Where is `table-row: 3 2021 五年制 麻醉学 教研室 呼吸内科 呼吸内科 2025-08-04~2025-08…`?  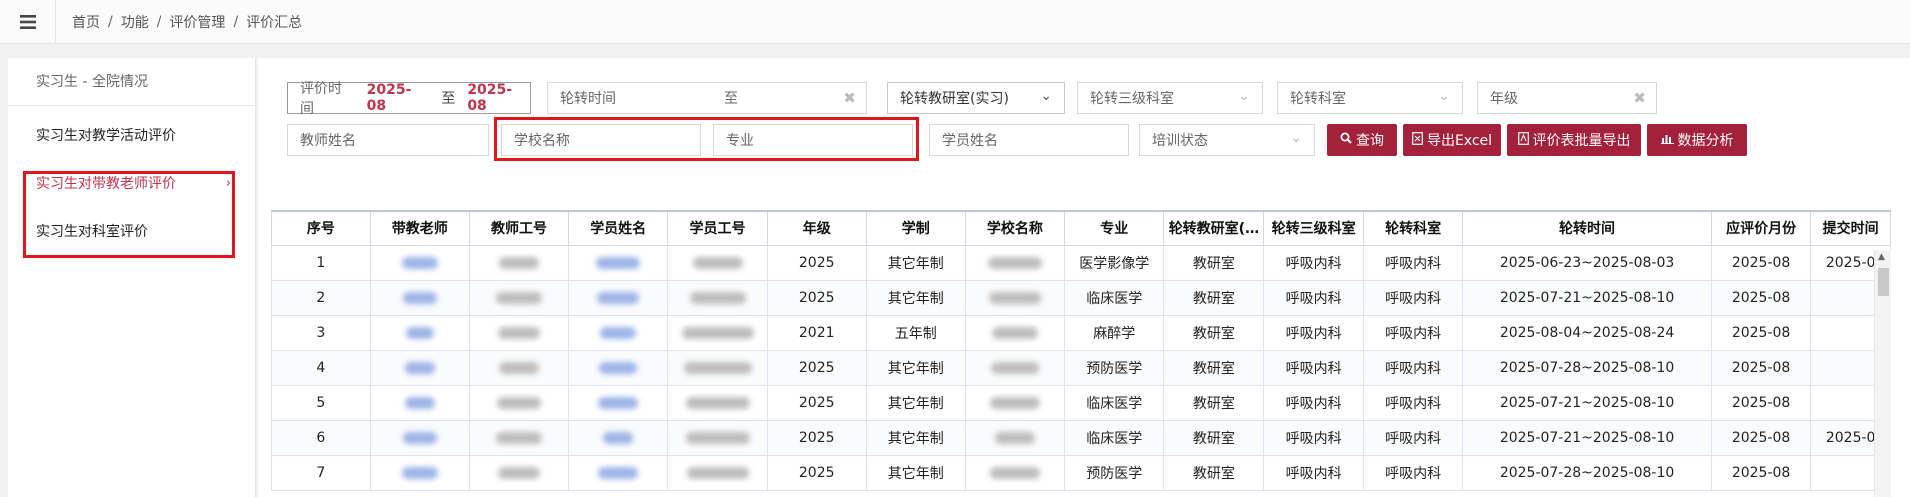 table-row: 3 2021 五年制 麻醉学 教研室 呼吸内科 呼吸内科 2025-08-04~2025-08… is located at coordinates (1081, 332).